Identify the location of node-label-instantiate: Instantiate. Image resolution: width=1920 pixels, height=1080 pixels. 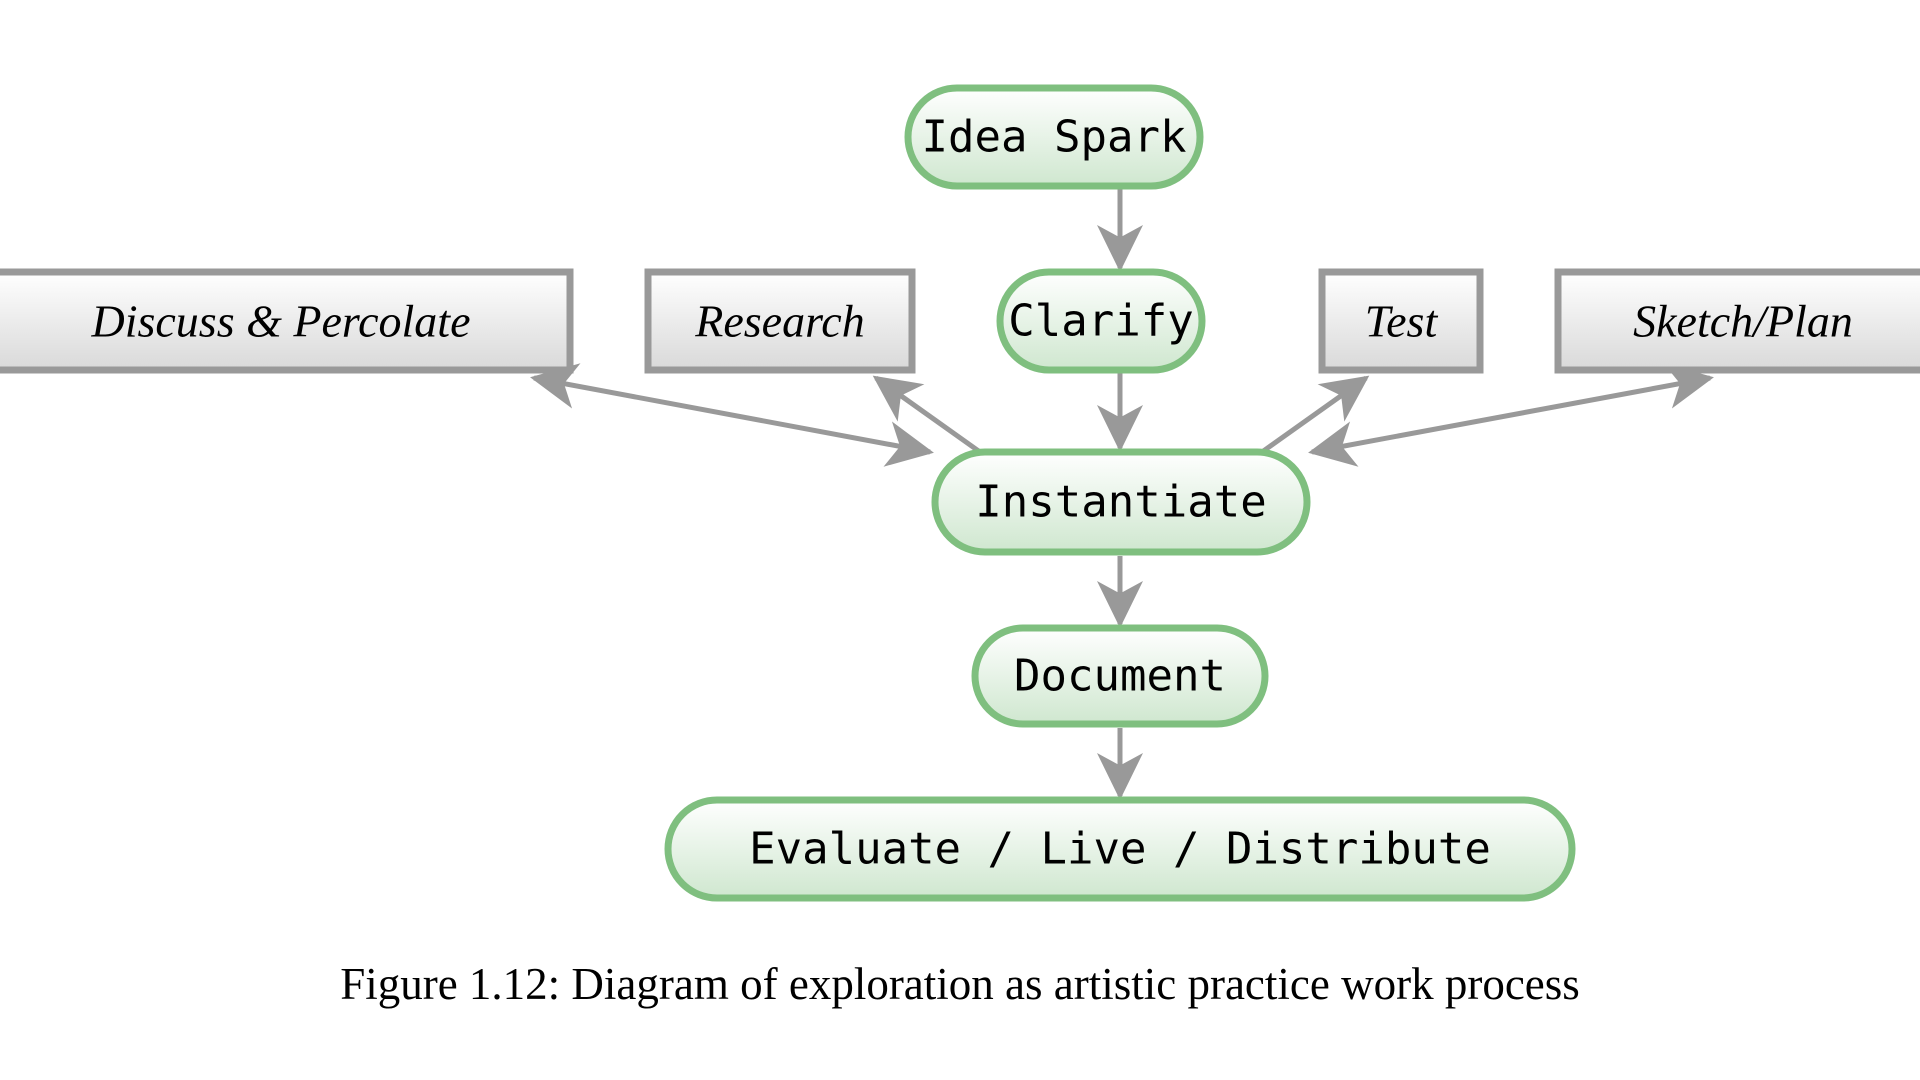
(1120, 502).